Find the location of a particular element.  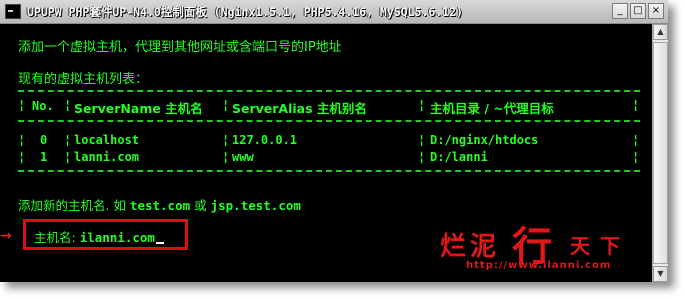

console-app-icon is located at coordinates (13, 11).